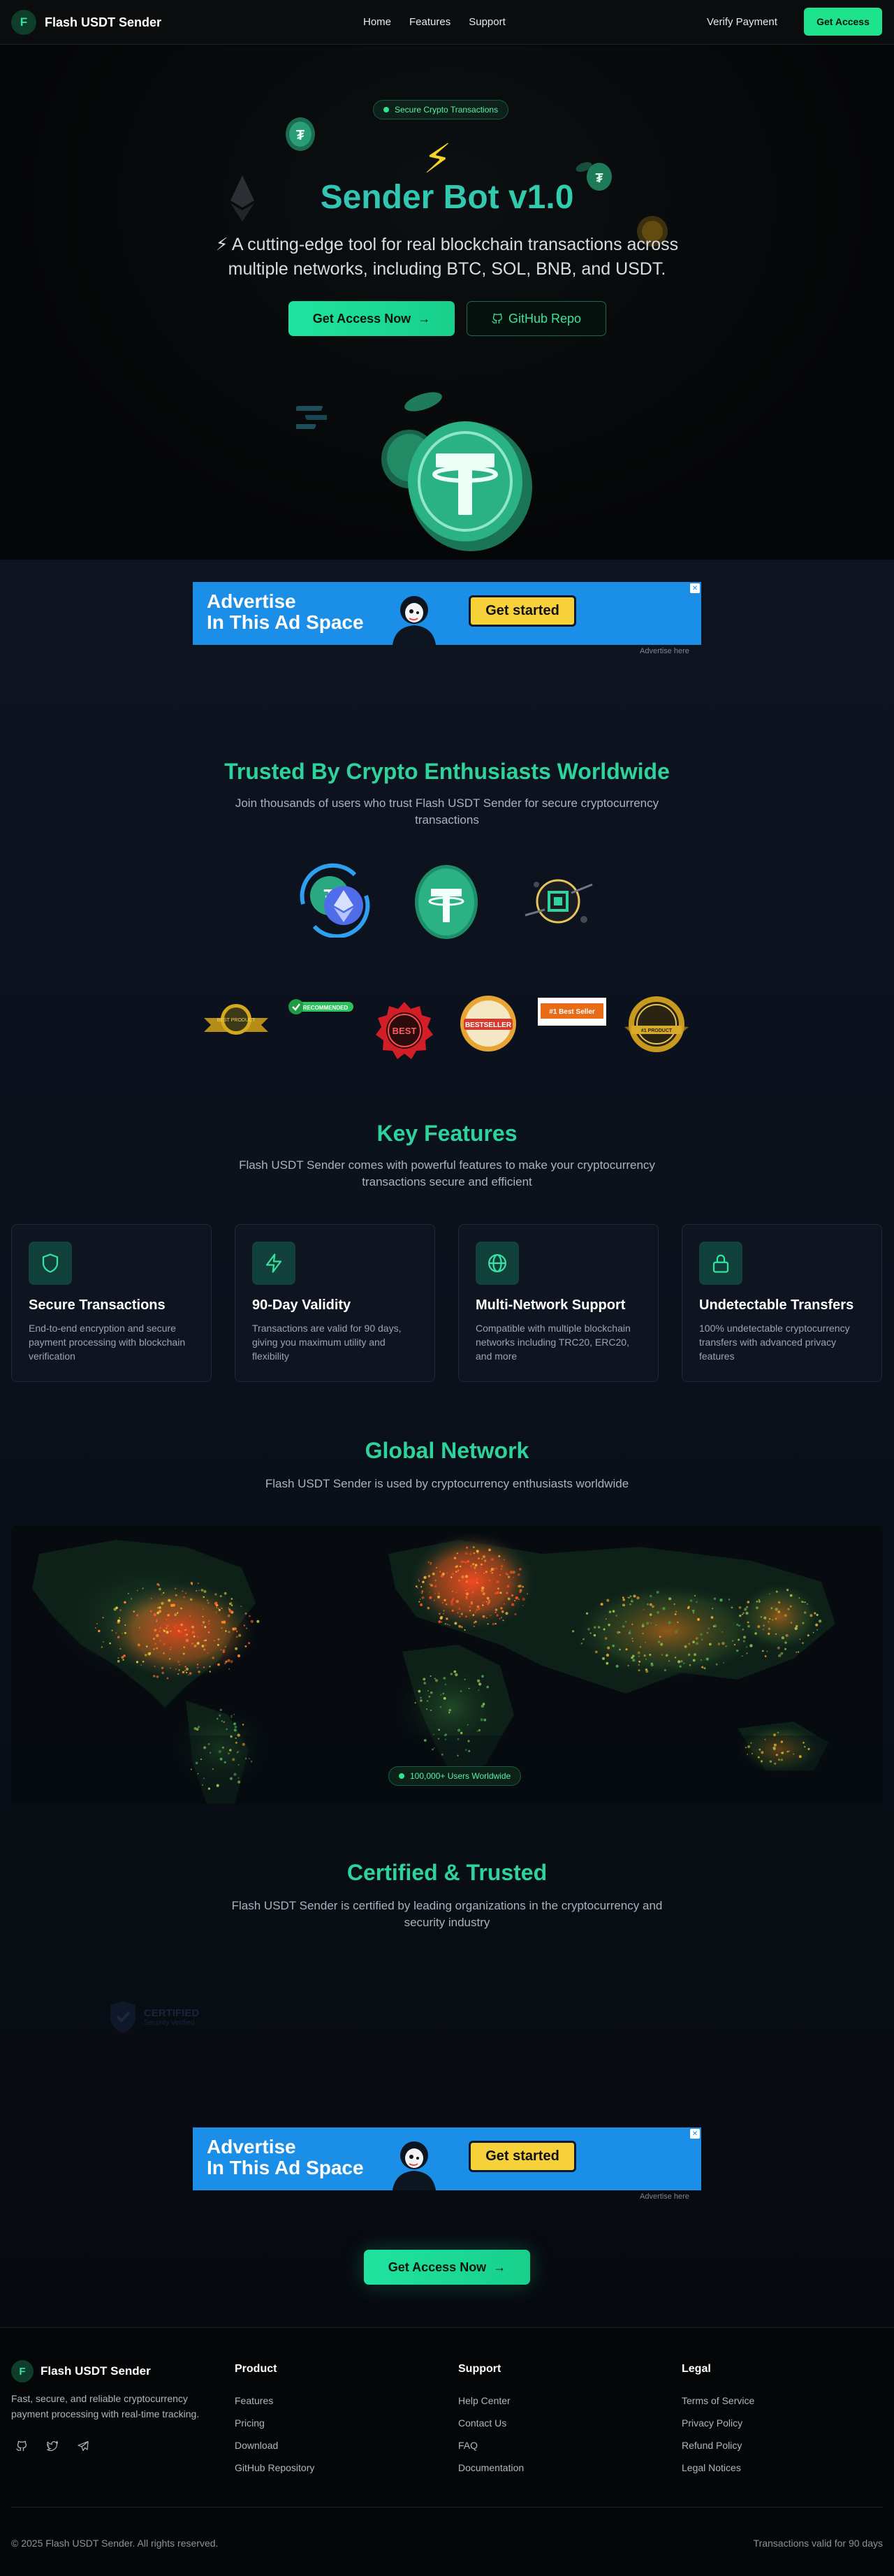 This screenshot has height=2576, width=894. What do you see at coordinates (712, 2467) in the screenshot?
I see `footer-link-legal-notices: Legal Notices` at bounding box center [712, 2467].